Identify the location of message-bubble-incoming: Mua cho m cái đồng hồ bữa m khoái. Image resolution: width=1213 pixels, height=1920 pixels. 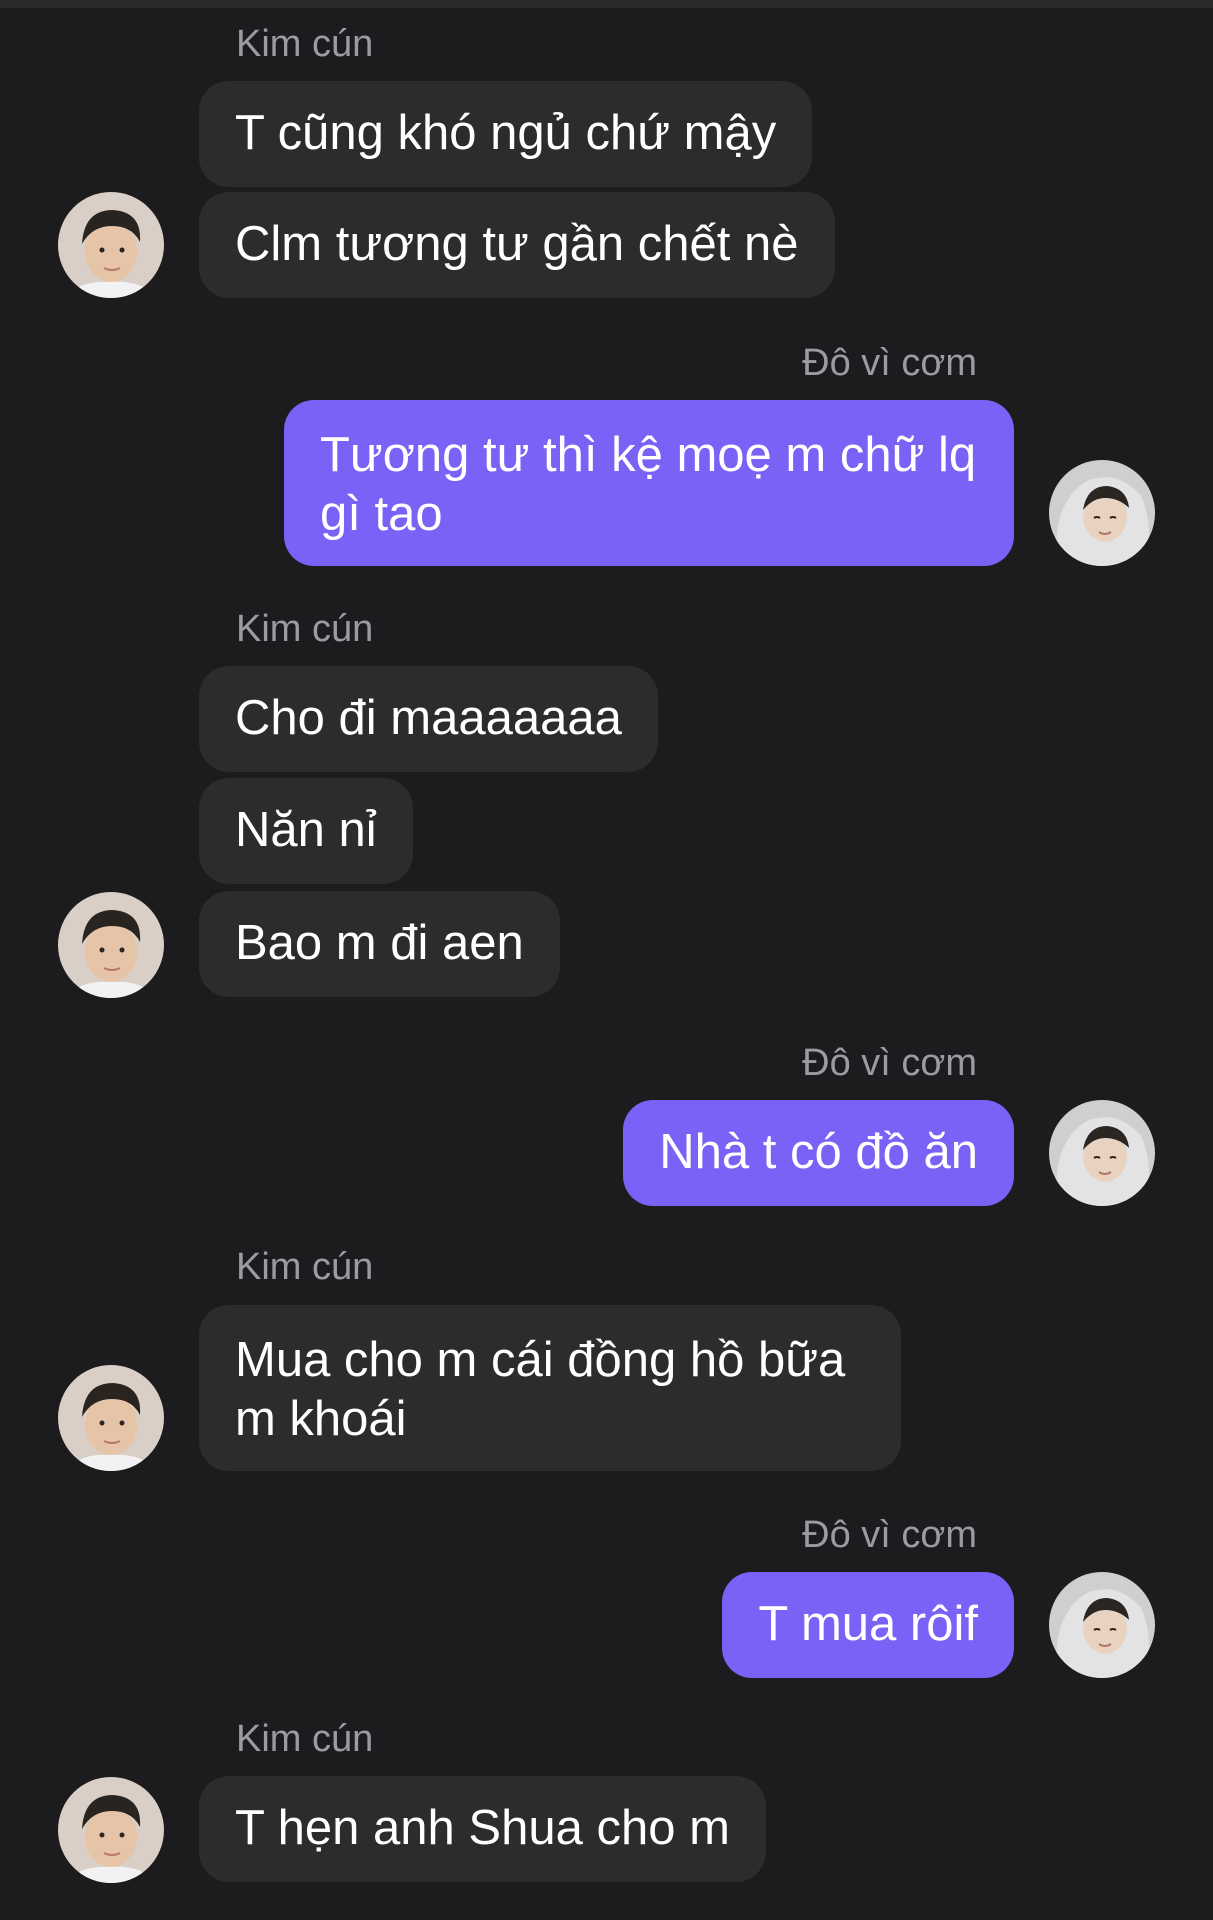
(550, 1388).